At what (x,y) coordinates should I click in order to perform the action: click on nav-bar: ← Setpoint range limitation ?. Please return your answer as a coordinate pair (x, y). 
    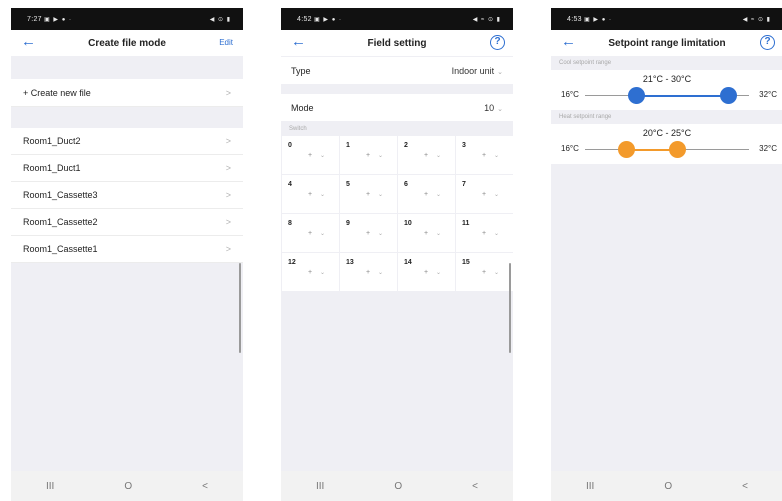
    Looking at the image, I should click on (666, 43).